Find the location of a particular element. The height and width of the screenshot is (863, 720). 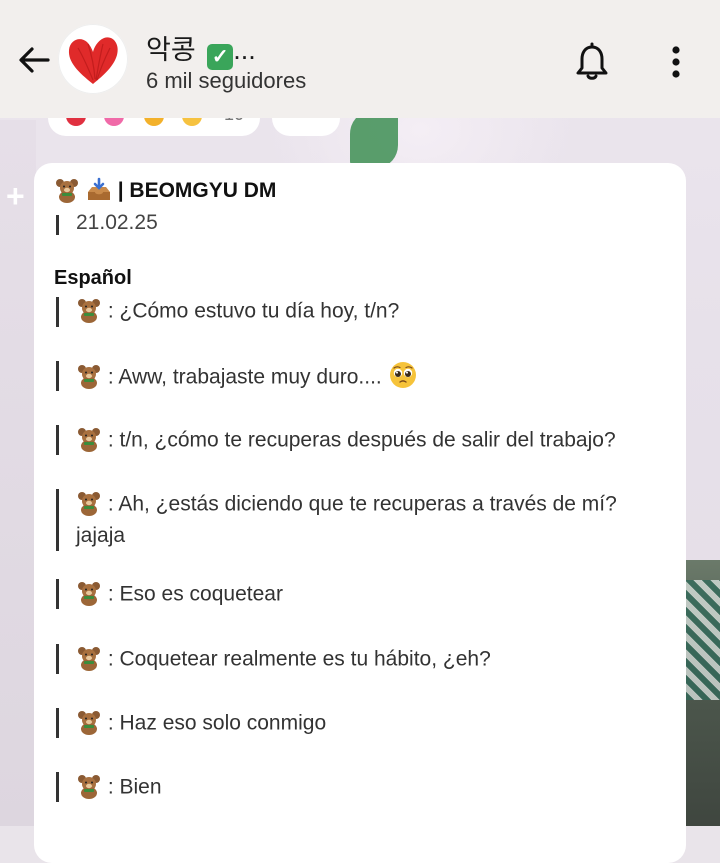

avatar is located at coordinates (93, 59).